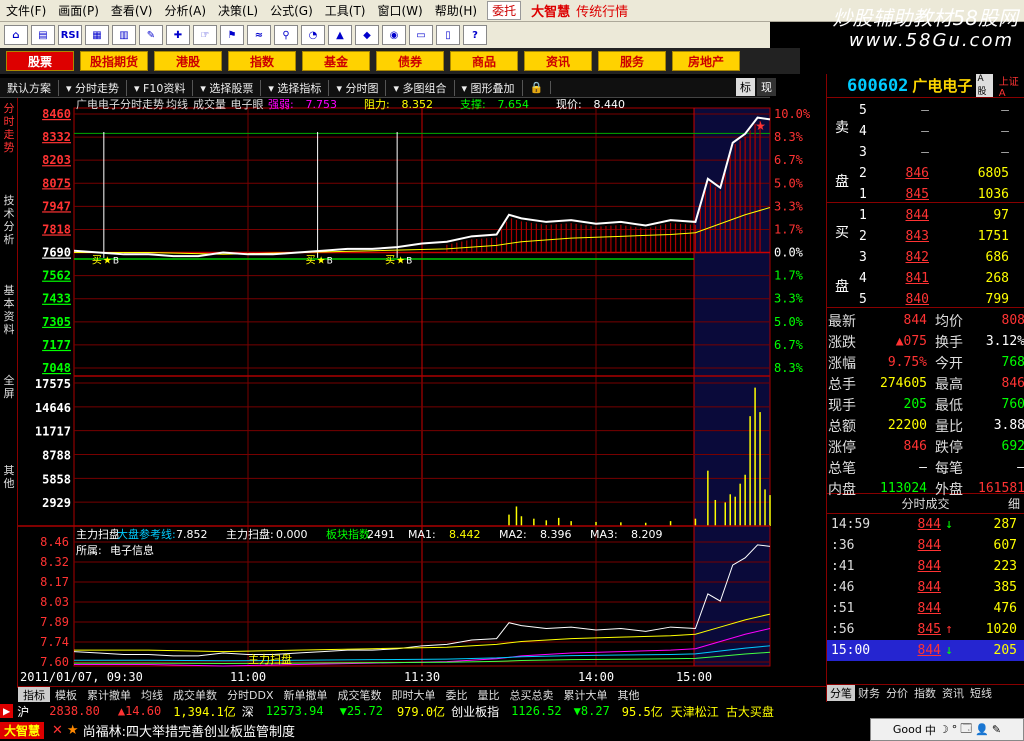 The width and height of the screenshot is (1024, 741). What do you see at coordinates (906, 194) in the screenshot?
I see `ask-price: 845` at bounding box center [906, 194].